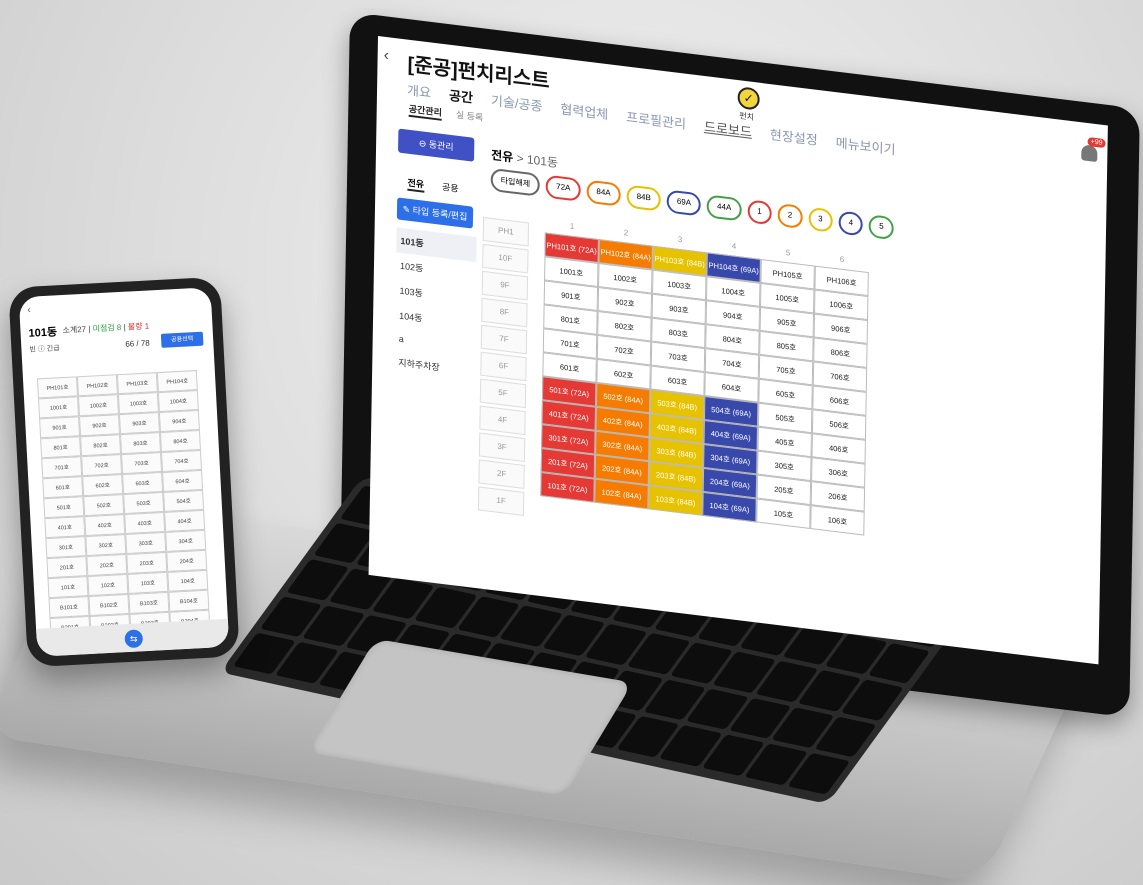 The width and height of the screenshot is (1143, 885). Describe the element at coordinates (141, 443) in the screenshot. I see `phone-unit-cell: 803호` at that location.